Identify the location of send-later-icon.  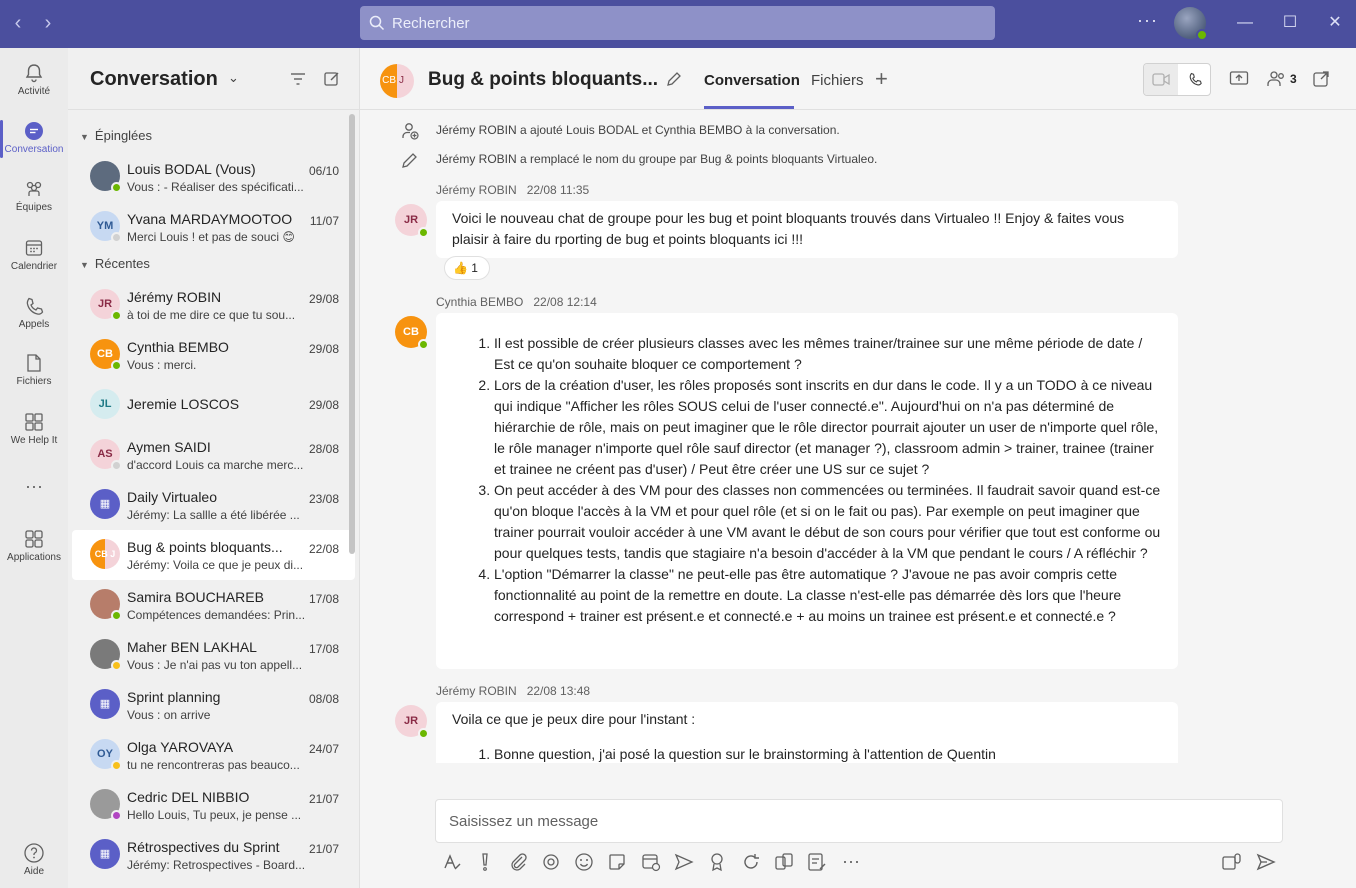
(684, 862).